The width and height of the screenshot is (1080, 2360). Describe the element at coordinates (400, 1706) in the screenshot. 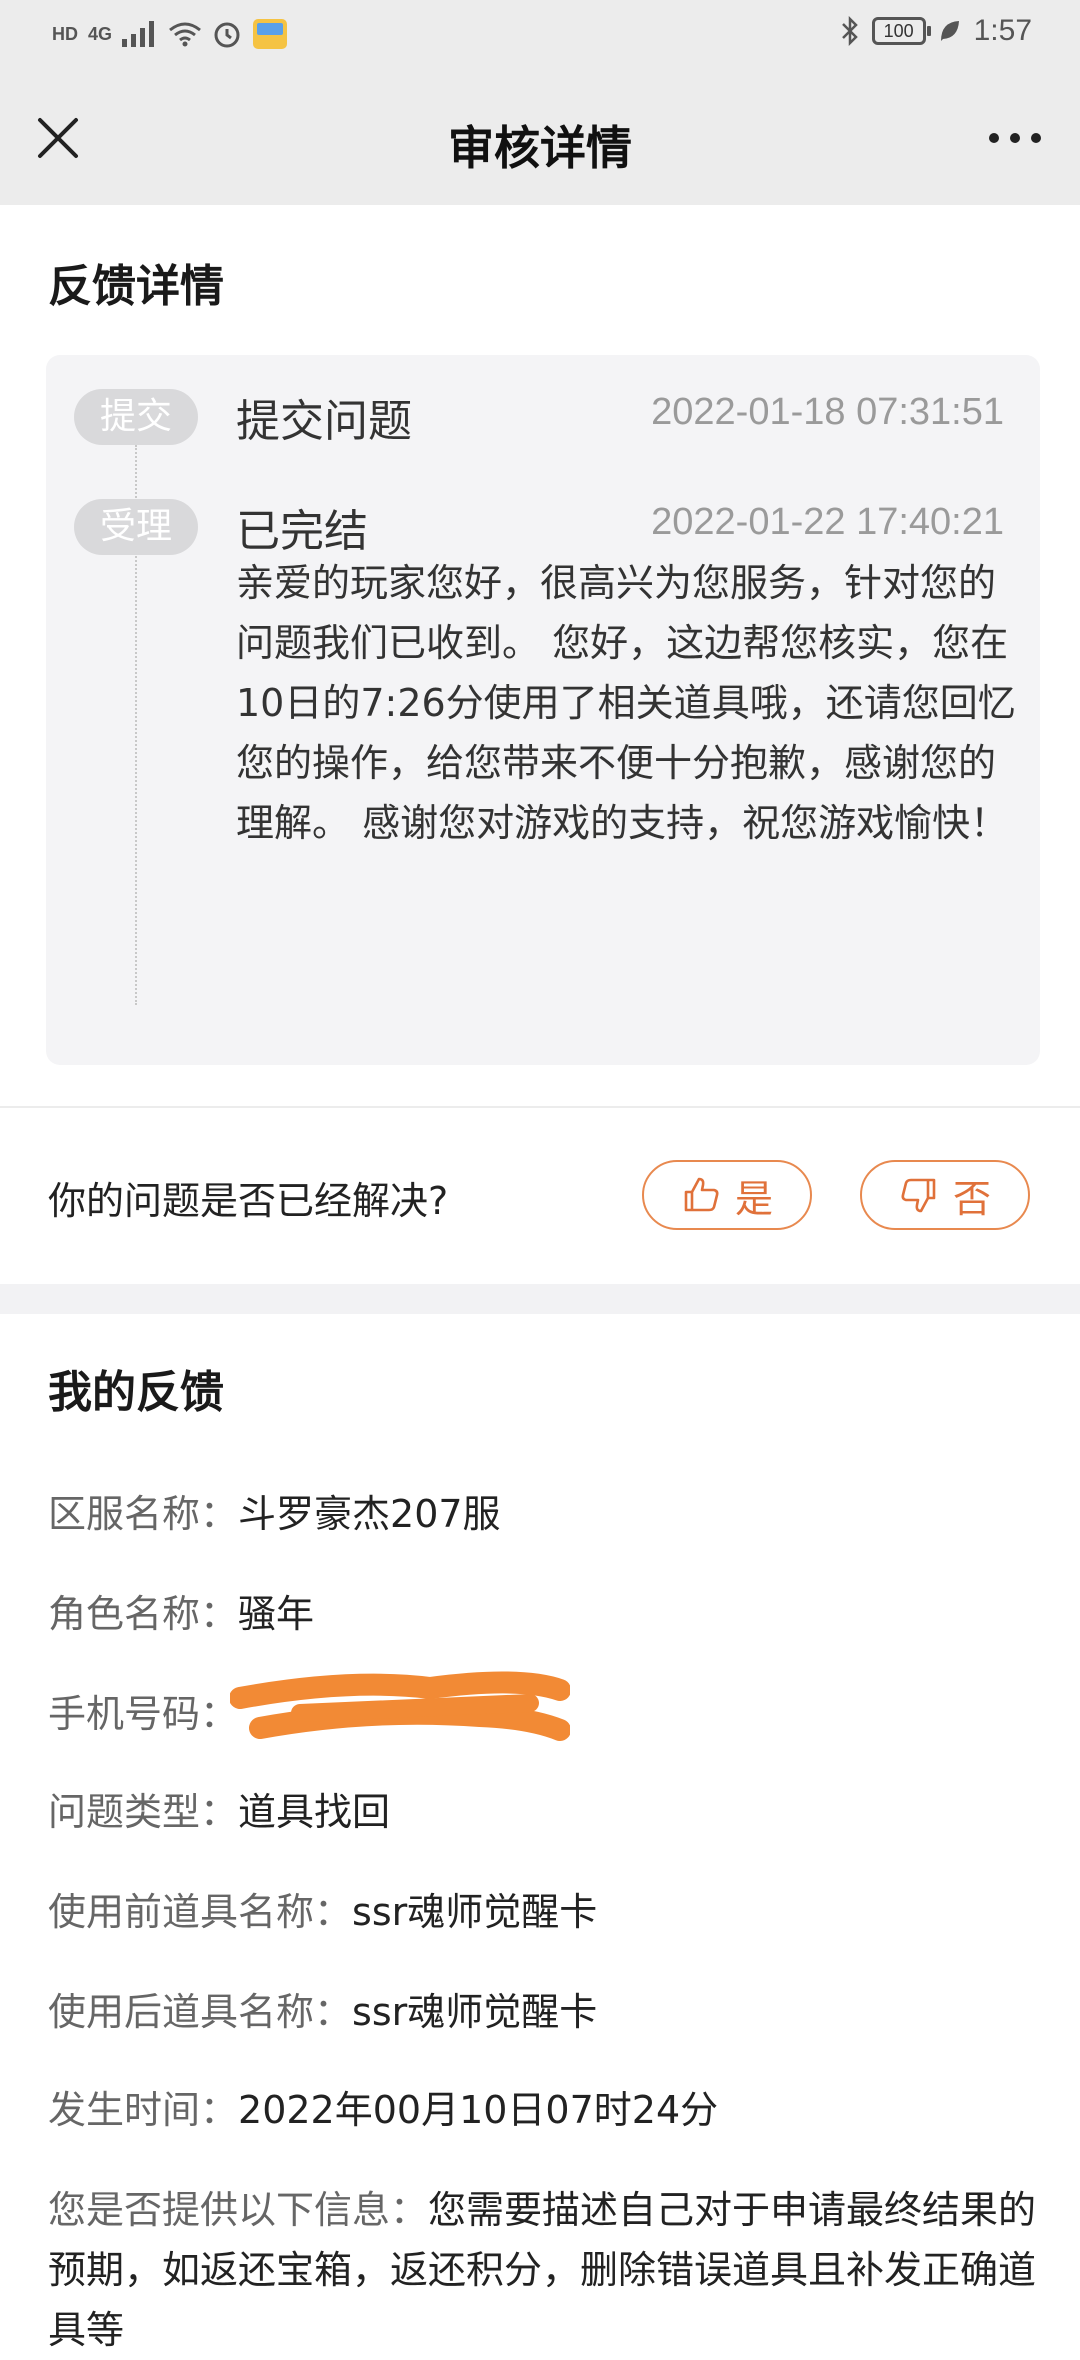

I see `redaction-scribble` at that location.